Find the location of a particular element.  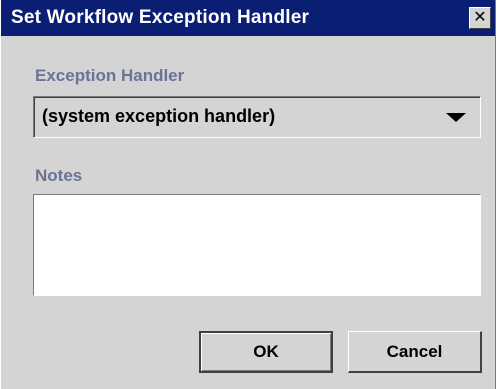

title-bar: Set Workflow Exception Handler ✕ is located at coordinates (248, 18).